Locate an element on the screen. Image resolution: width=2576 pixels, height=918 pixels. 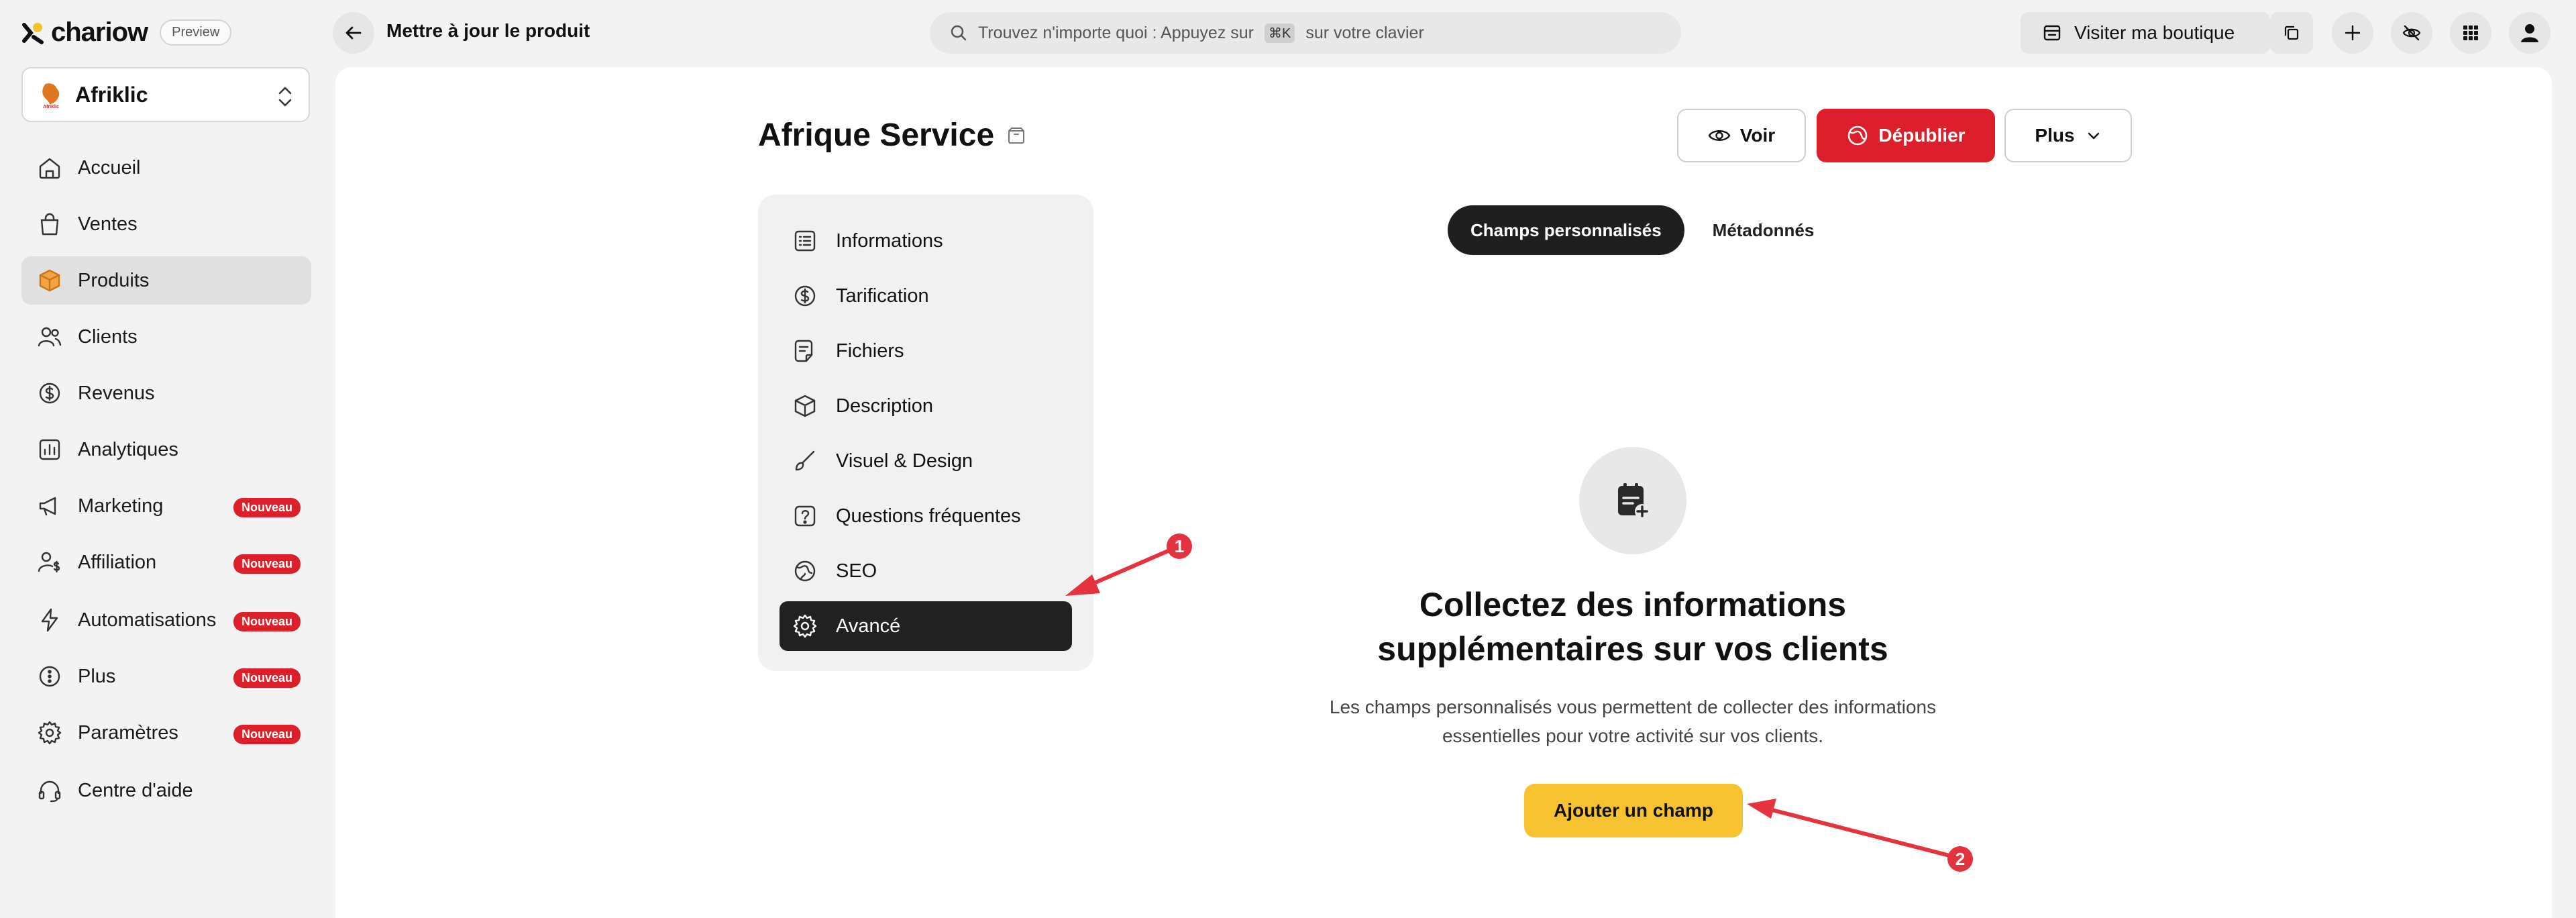
bolt-icon is located at coordinates (49, 620).